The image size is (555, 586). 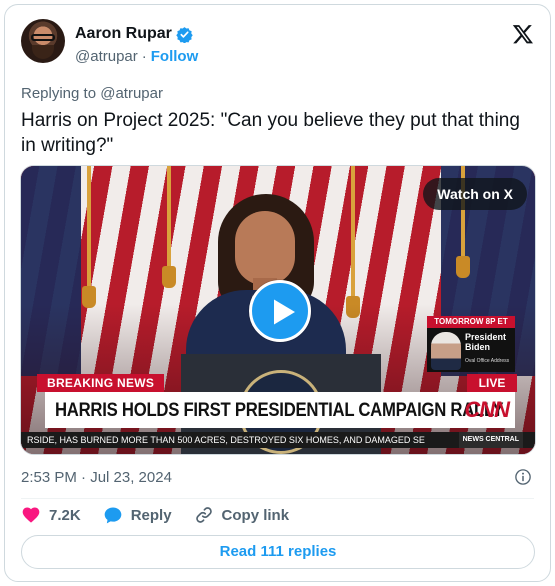 What do you see at coordinates (446, 351) in the screenshot?
I see `promo-portrait` at bounding box center [446, 351].